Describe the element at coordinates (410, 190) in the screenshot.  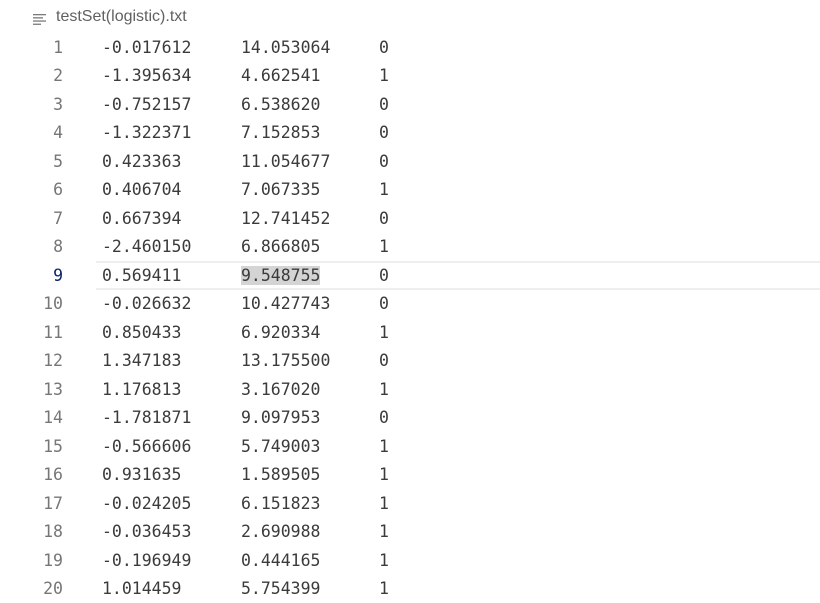
I see `code-line: 6 0.406704 7.067335 1` at that location.